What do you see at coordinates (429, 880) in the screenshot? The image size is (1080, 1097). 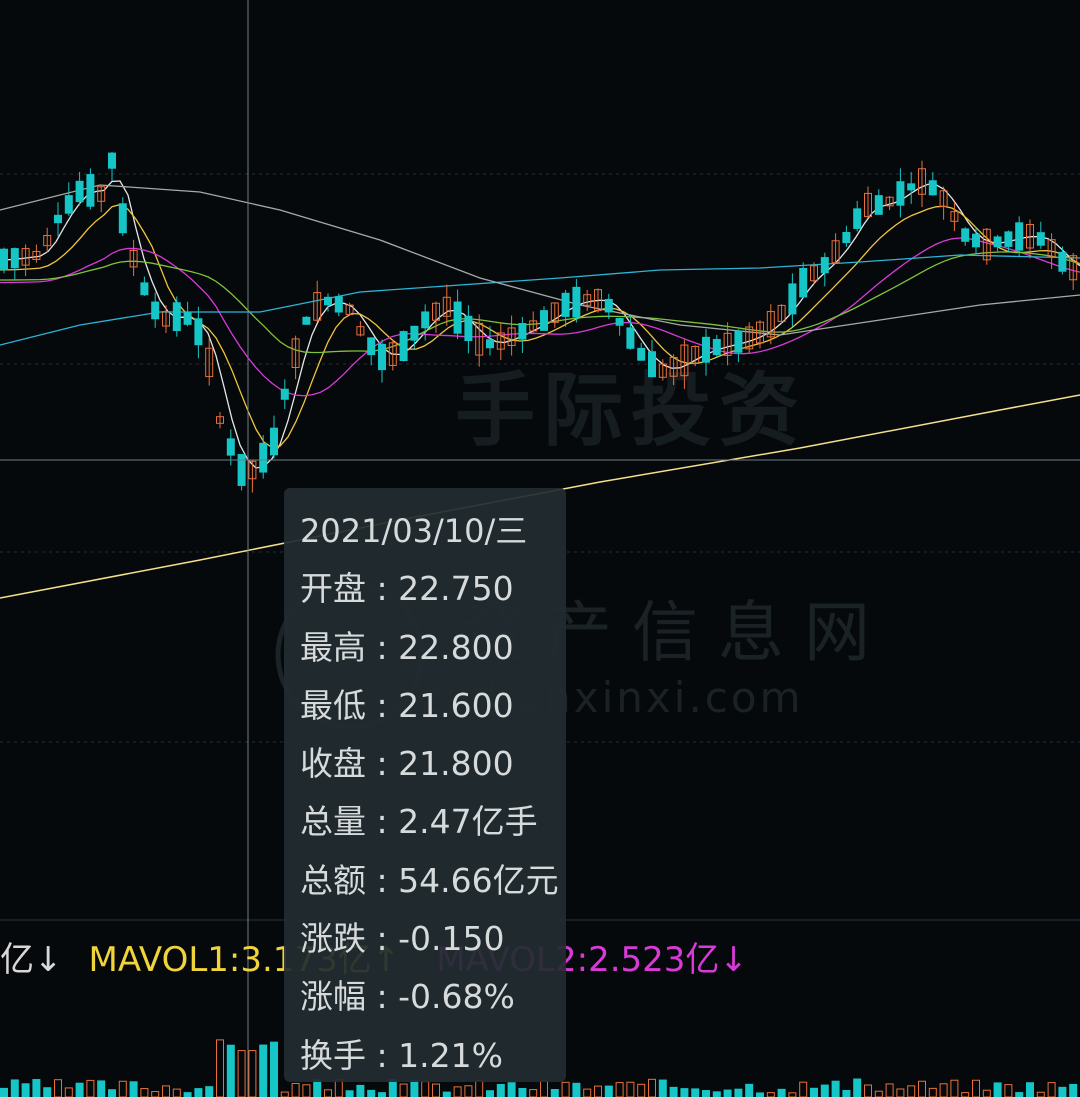 I see `tooltip-row-amount: 总额 : 54.66亿元` at bounding box center [429, 880].